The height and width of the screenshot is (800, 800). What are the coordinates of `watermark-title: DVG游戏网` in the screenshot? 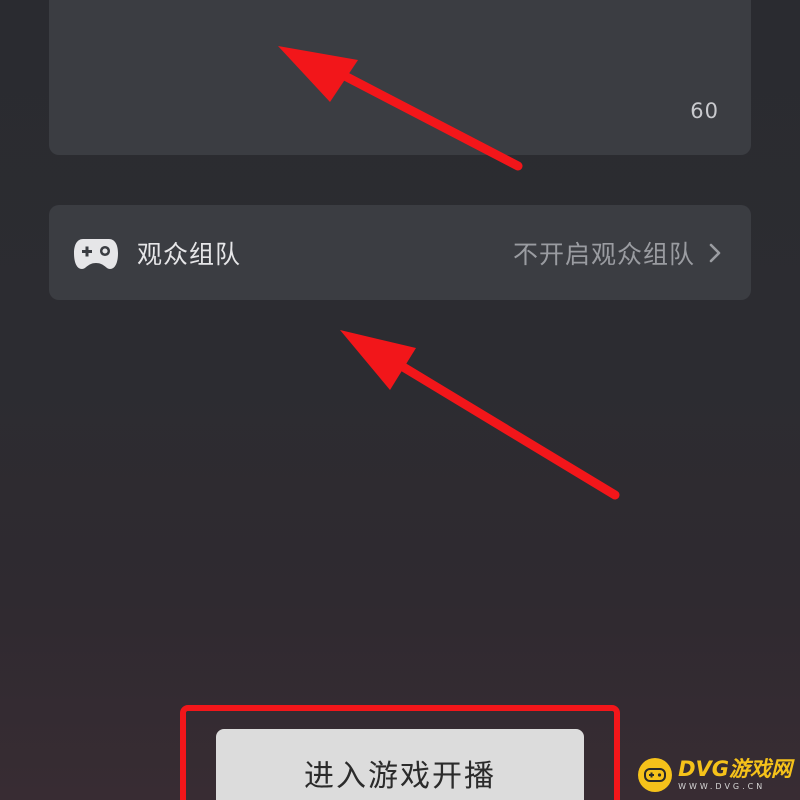 It's located at (735, 769).